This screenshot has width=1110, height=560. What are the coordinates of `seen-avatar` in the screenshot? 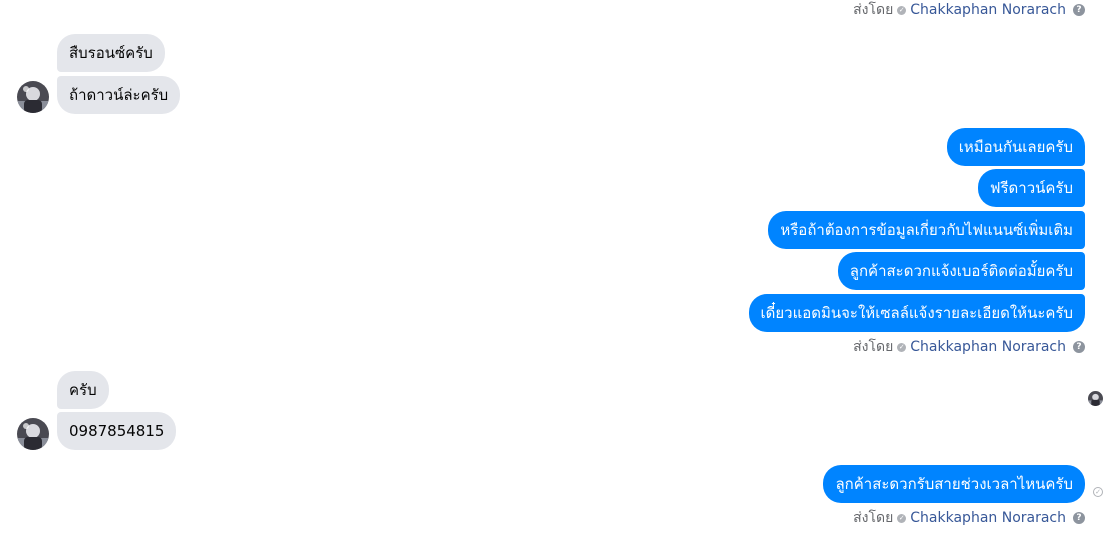 It's located at (1095, 398).